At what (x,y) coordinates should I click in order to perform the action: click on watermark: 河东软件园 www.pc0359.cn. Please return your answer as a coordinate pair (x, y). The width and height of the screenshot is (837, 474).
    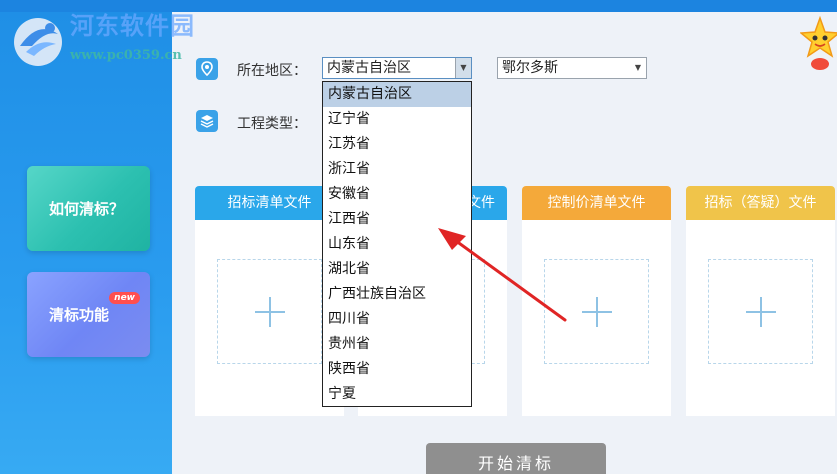
    Looking at the image, I should click on (134, 37).